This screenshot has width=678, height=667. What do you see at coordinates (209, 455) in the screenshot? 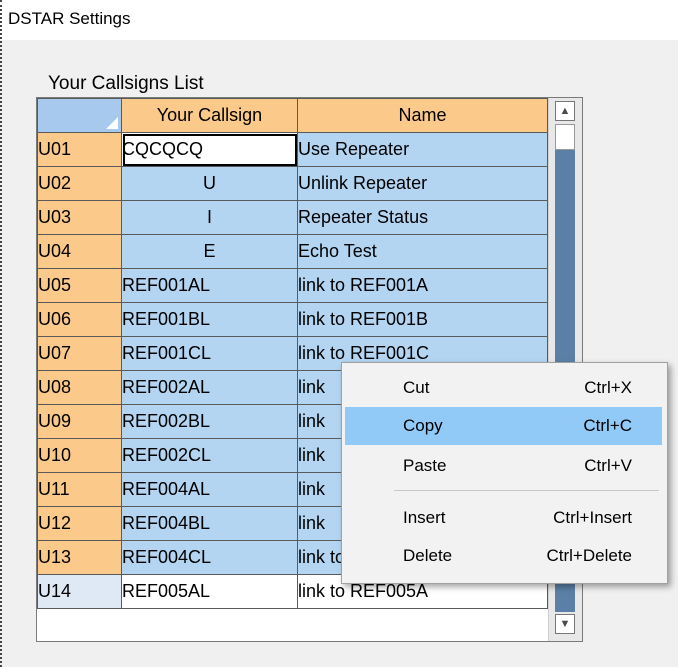
I see `callsign-cell: REF002CL` at bounding box center [209, 455].